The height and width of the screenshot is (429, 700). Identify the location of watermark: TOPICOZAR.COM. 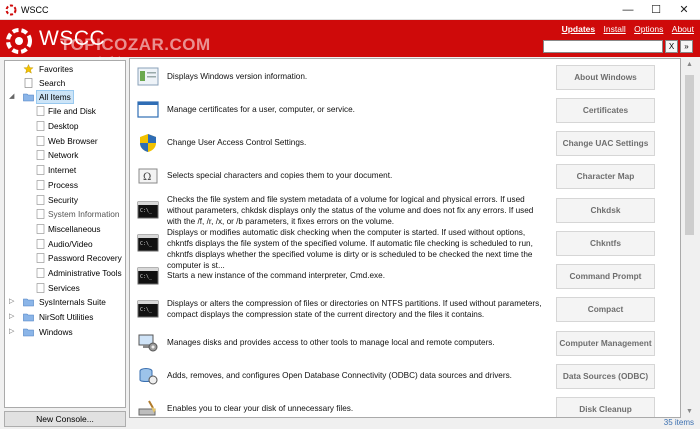
(135, 44).